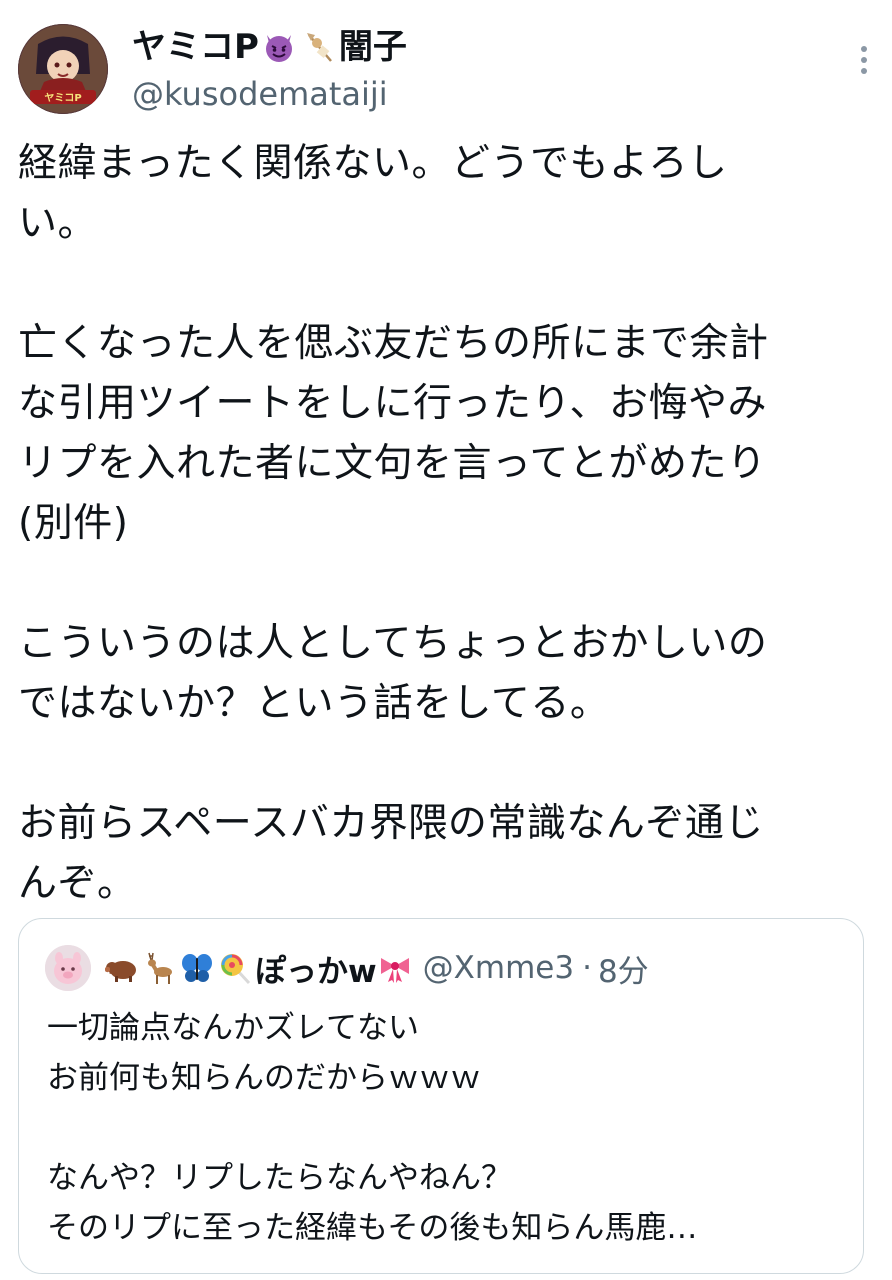 This screenshot has width=892, height=1280. I want to click on author-display-name: ヤミコP 闇子, so click(269, 47).